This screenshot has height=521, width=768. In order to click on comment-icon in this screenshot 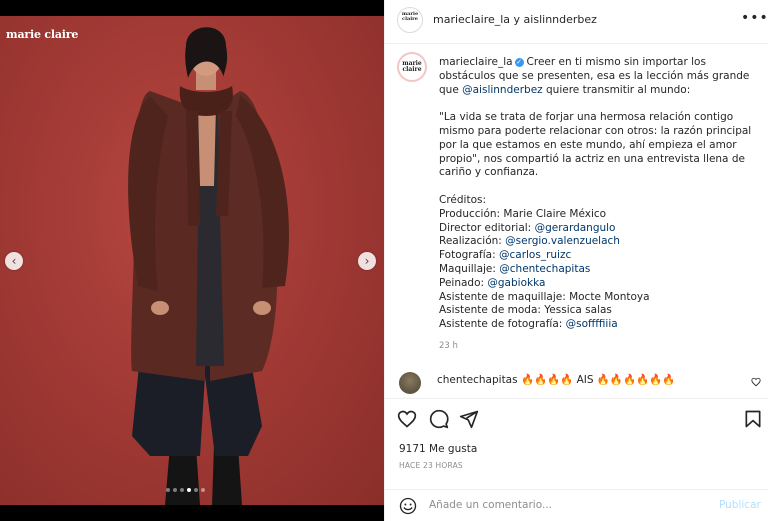, I will do `click(439, 419)`.